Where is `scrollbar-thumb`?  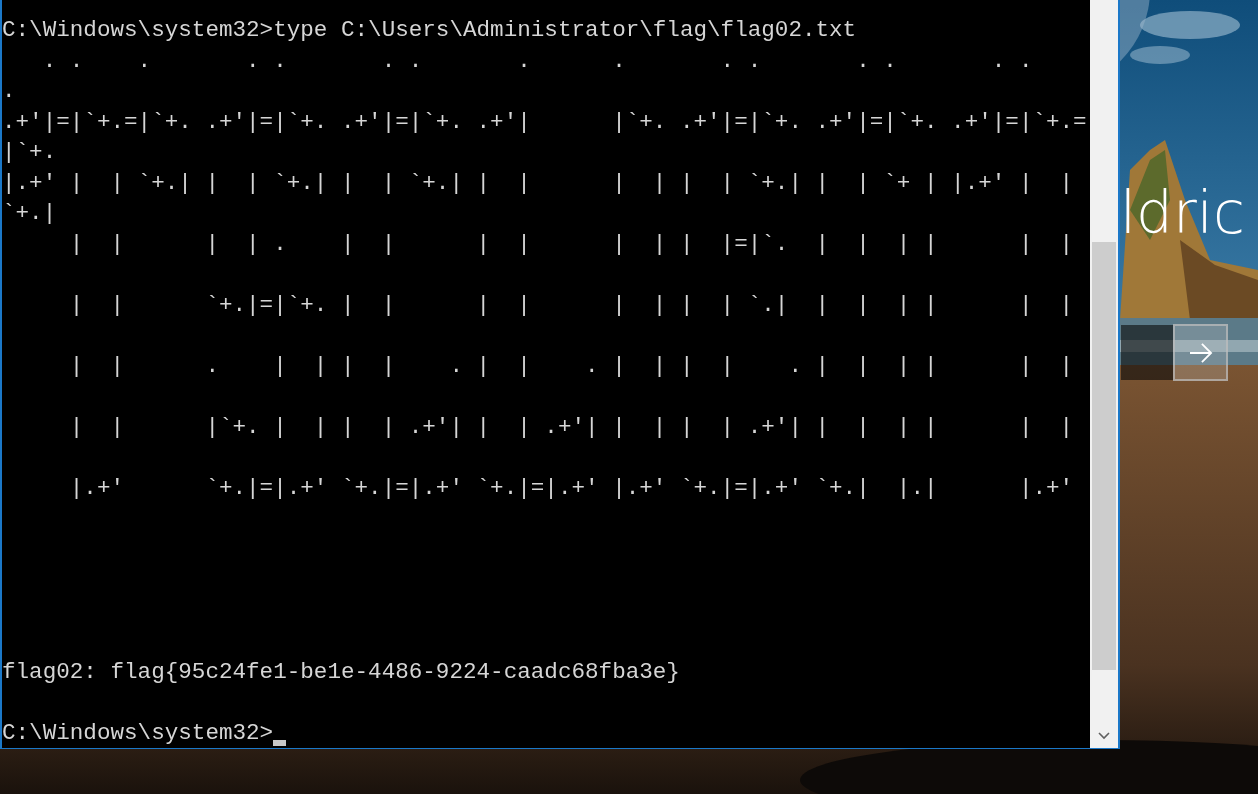
scrollbar-thumb is located at coordinates (1104, 456).